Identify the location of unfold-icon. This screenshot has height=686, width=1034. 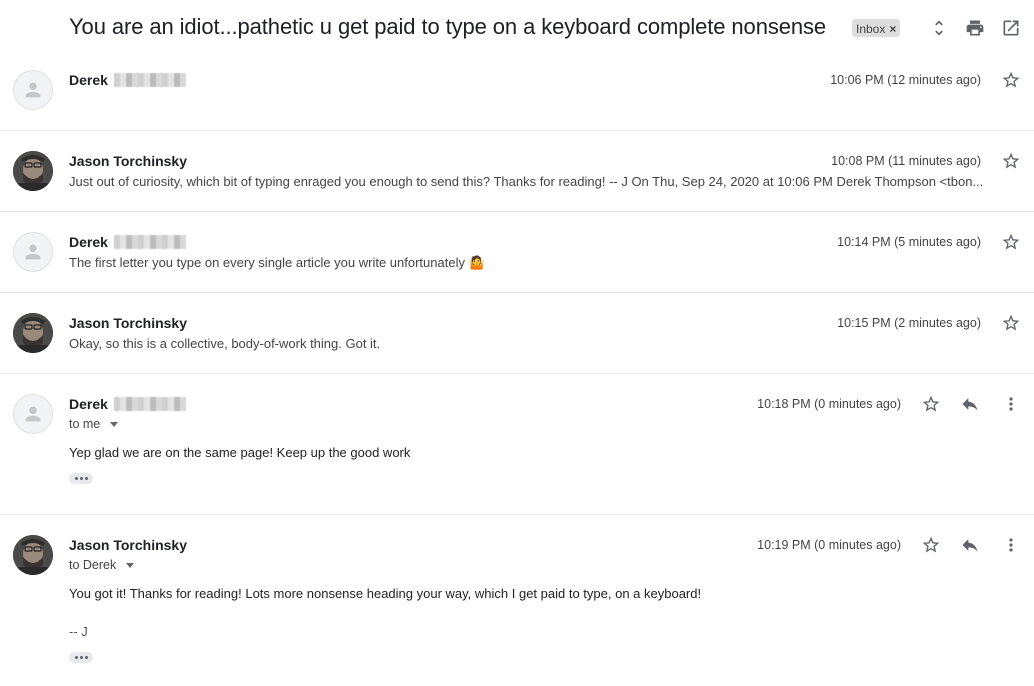
(939, 28).